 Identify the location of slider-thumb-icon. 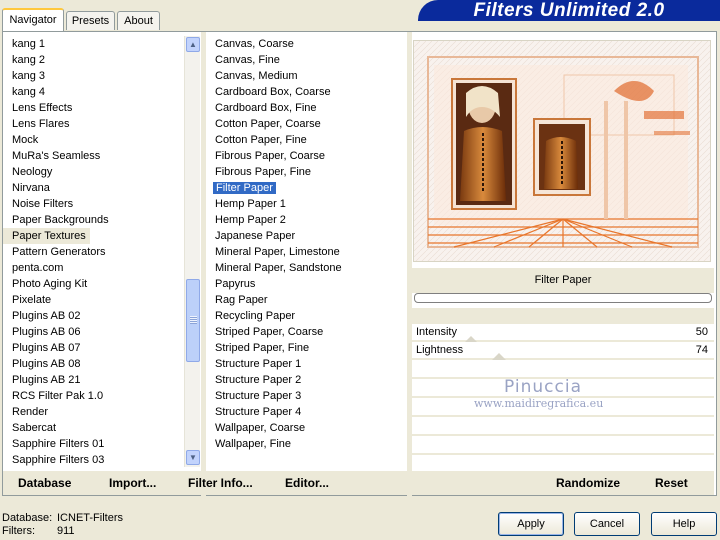
(499, 356).